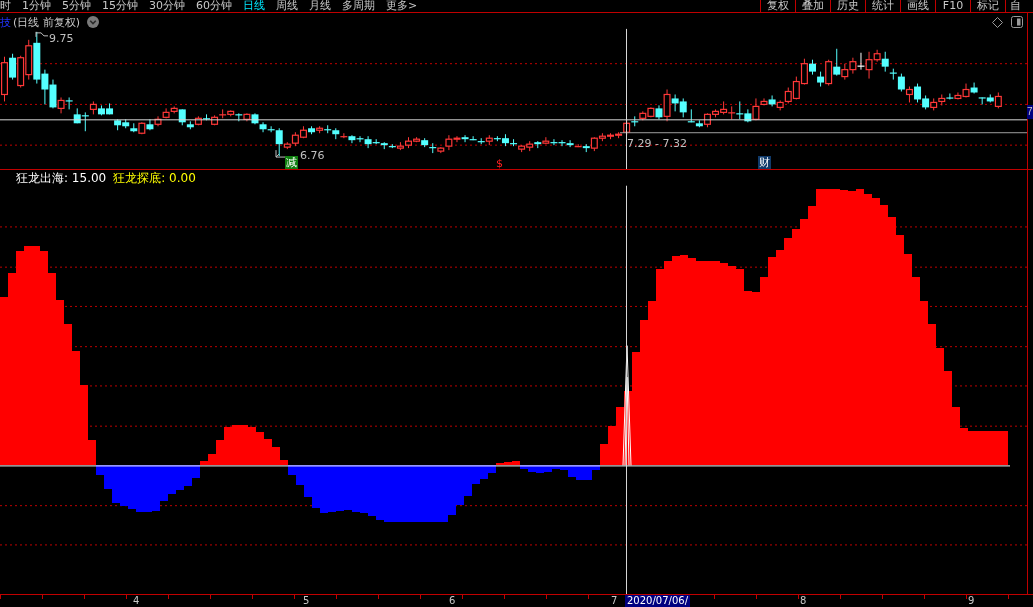 Image resolution: width=1033 pixels, height=607 pixels. I want to click on toolbar-button: 画线, so click(917, 6).